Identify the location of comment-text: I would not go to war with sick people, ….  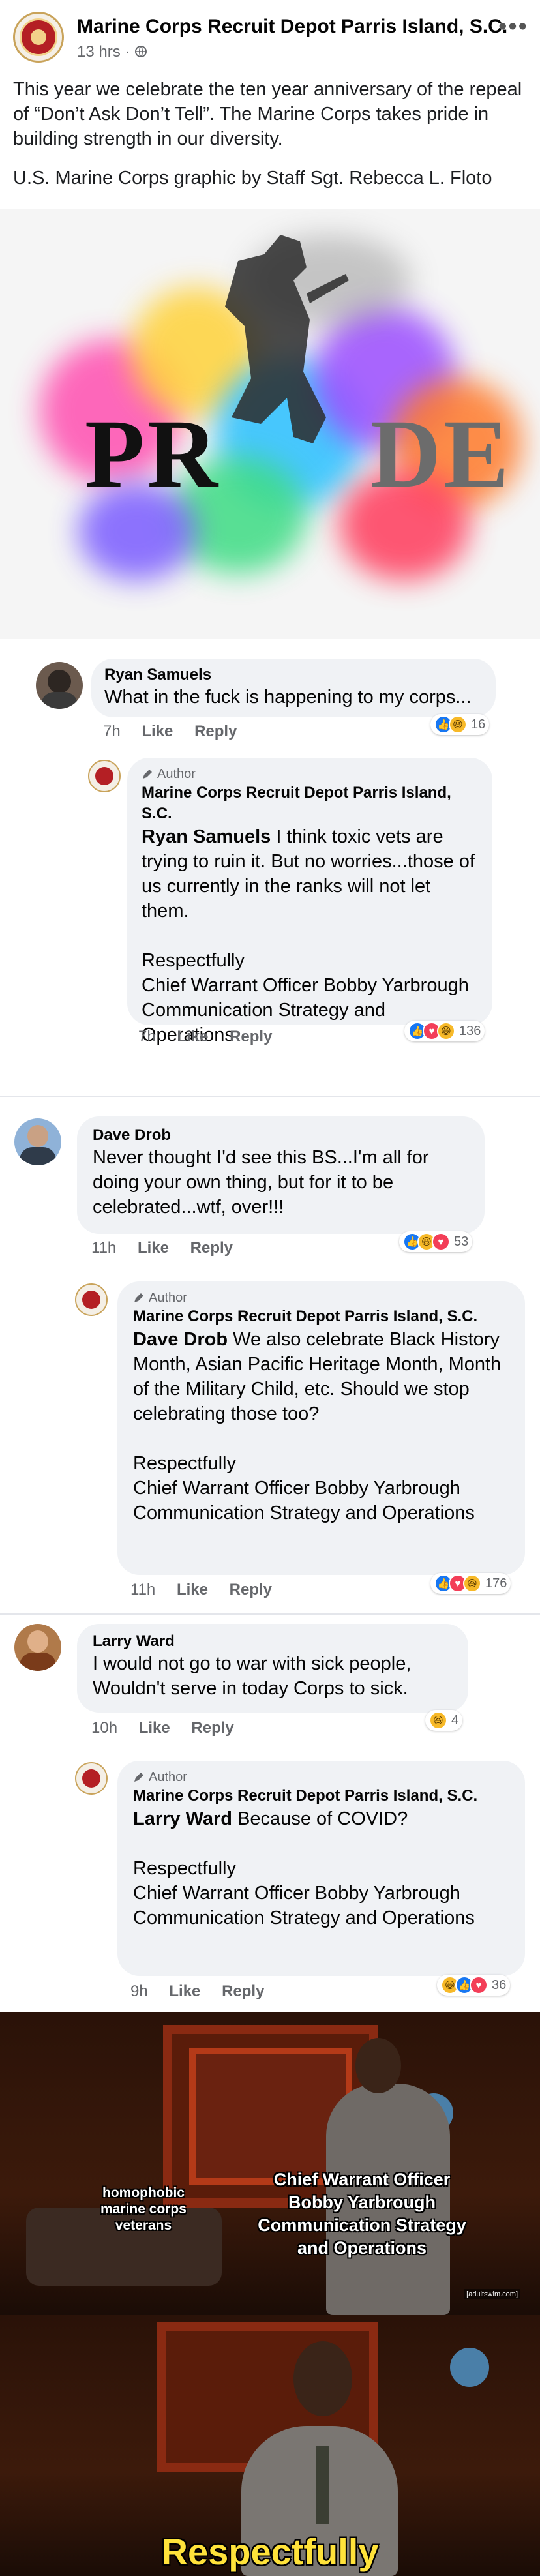
(253, 1676).